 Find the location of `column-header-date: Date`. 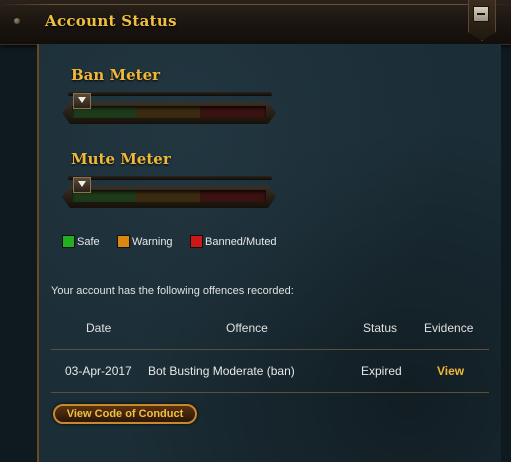

column-header-date: Date is located at coordinates (99, 328).